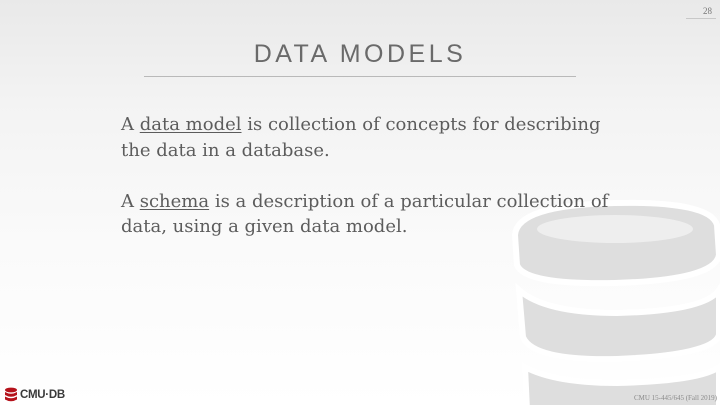  Describe the element at coordinates (190, 124) in the screenshot. I see `term-data-model: data model` at that location.